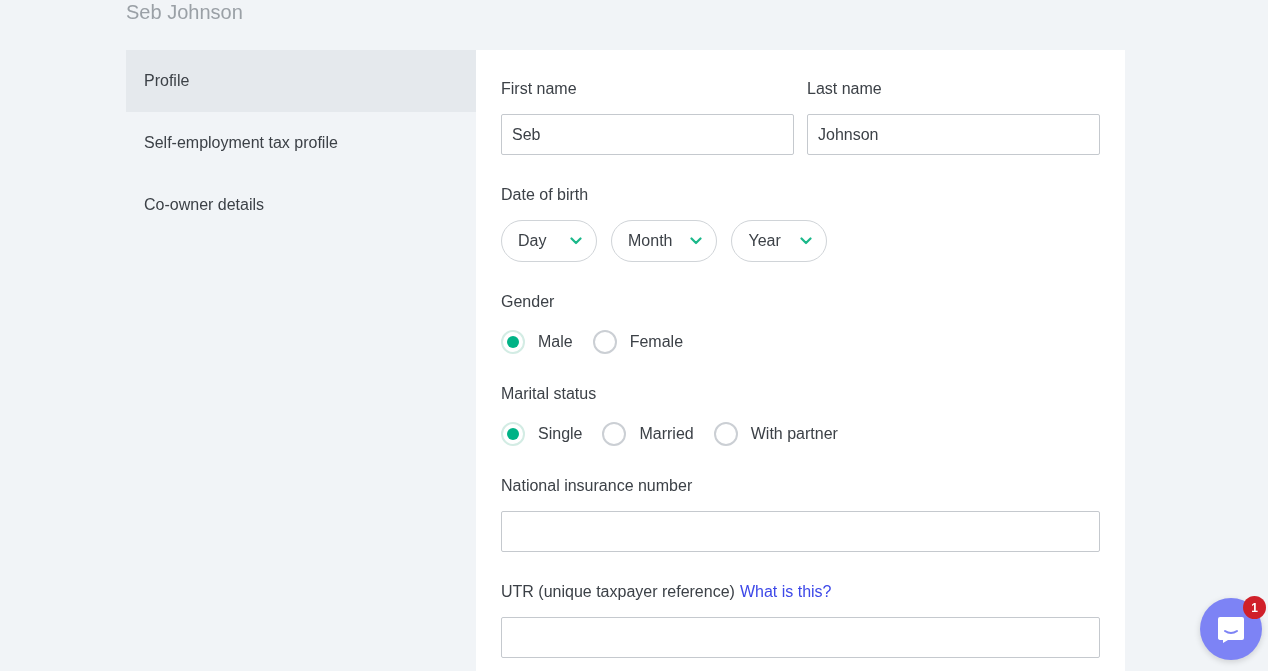  Describe the element at coordinates (549, 394) in the screenshot. I see `field-label: Marital status` at that location.